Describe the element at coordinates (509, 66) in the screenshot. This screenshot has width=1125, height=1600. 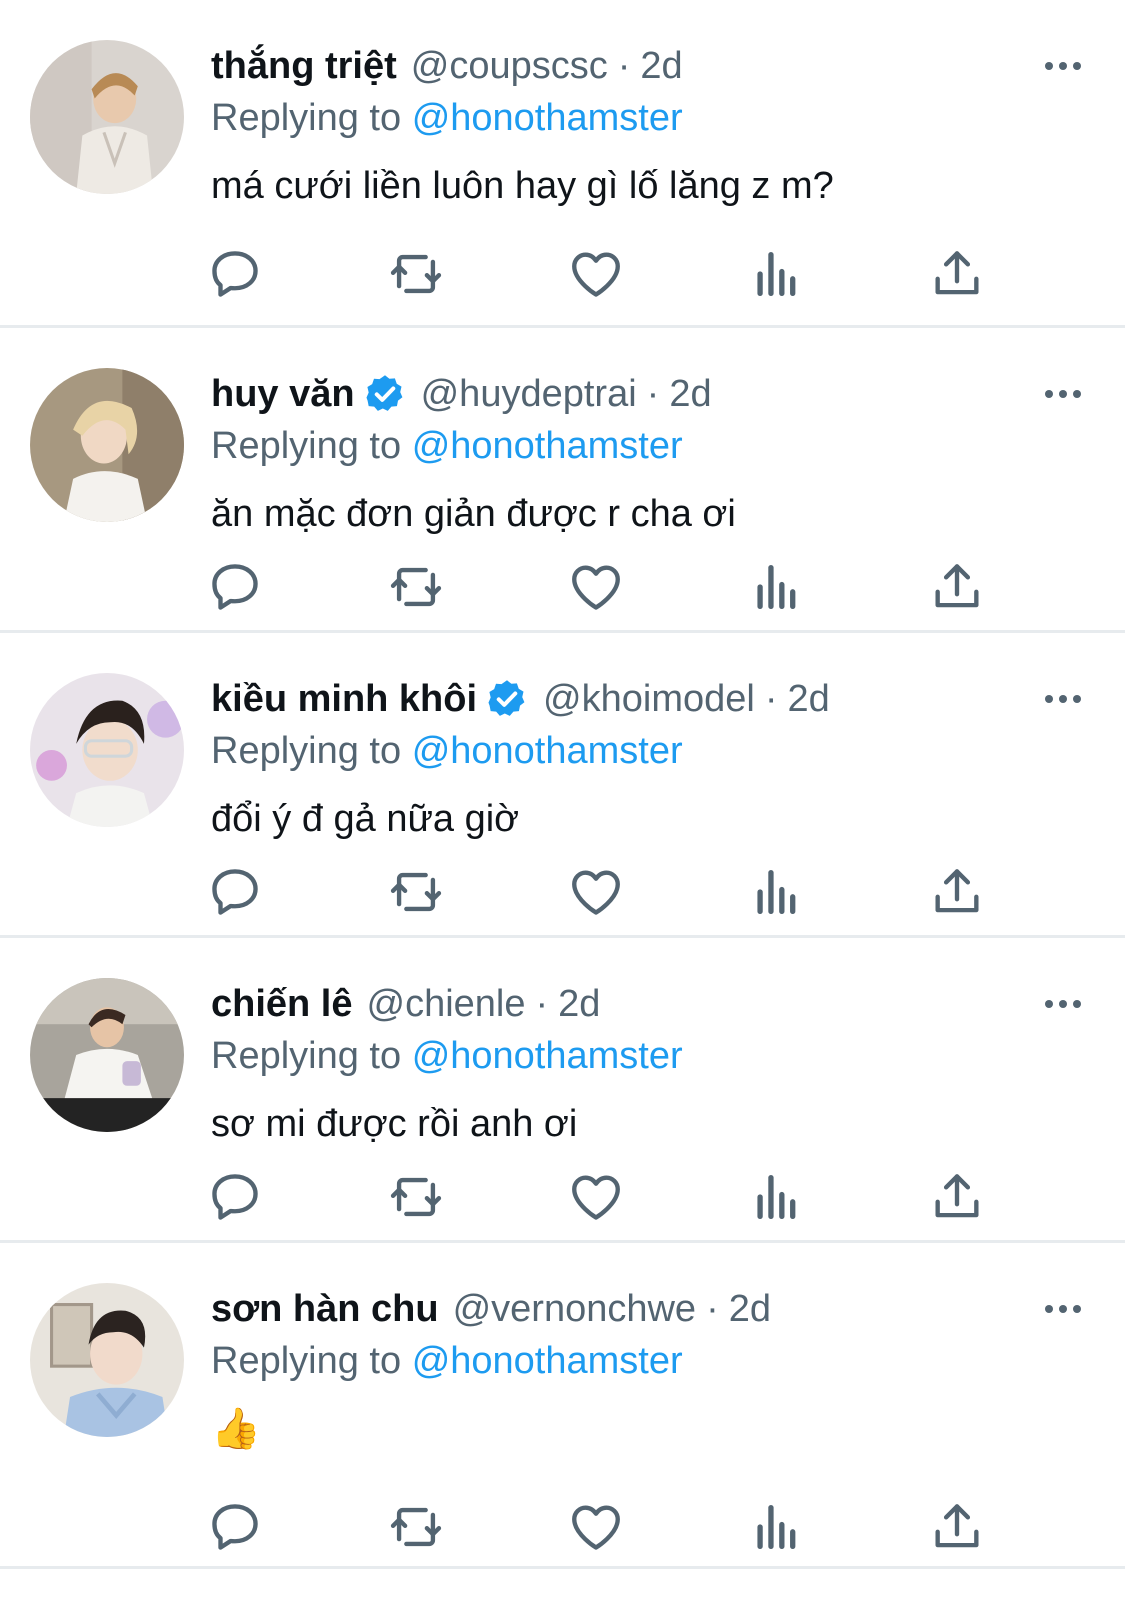
I see `author-handle: @coupscsc` at that location.